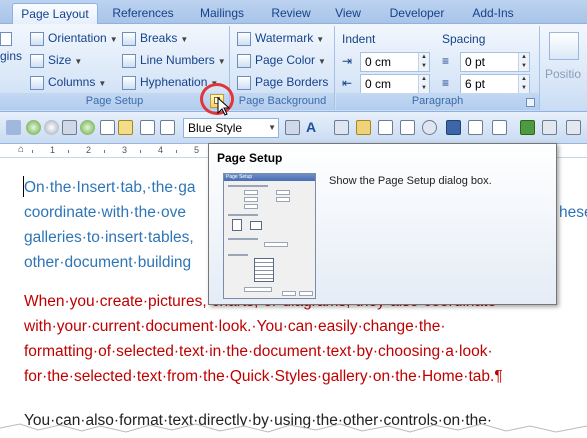 This screenshot has width=587, height=438. I want to click on document-icon, so click(147, 127).